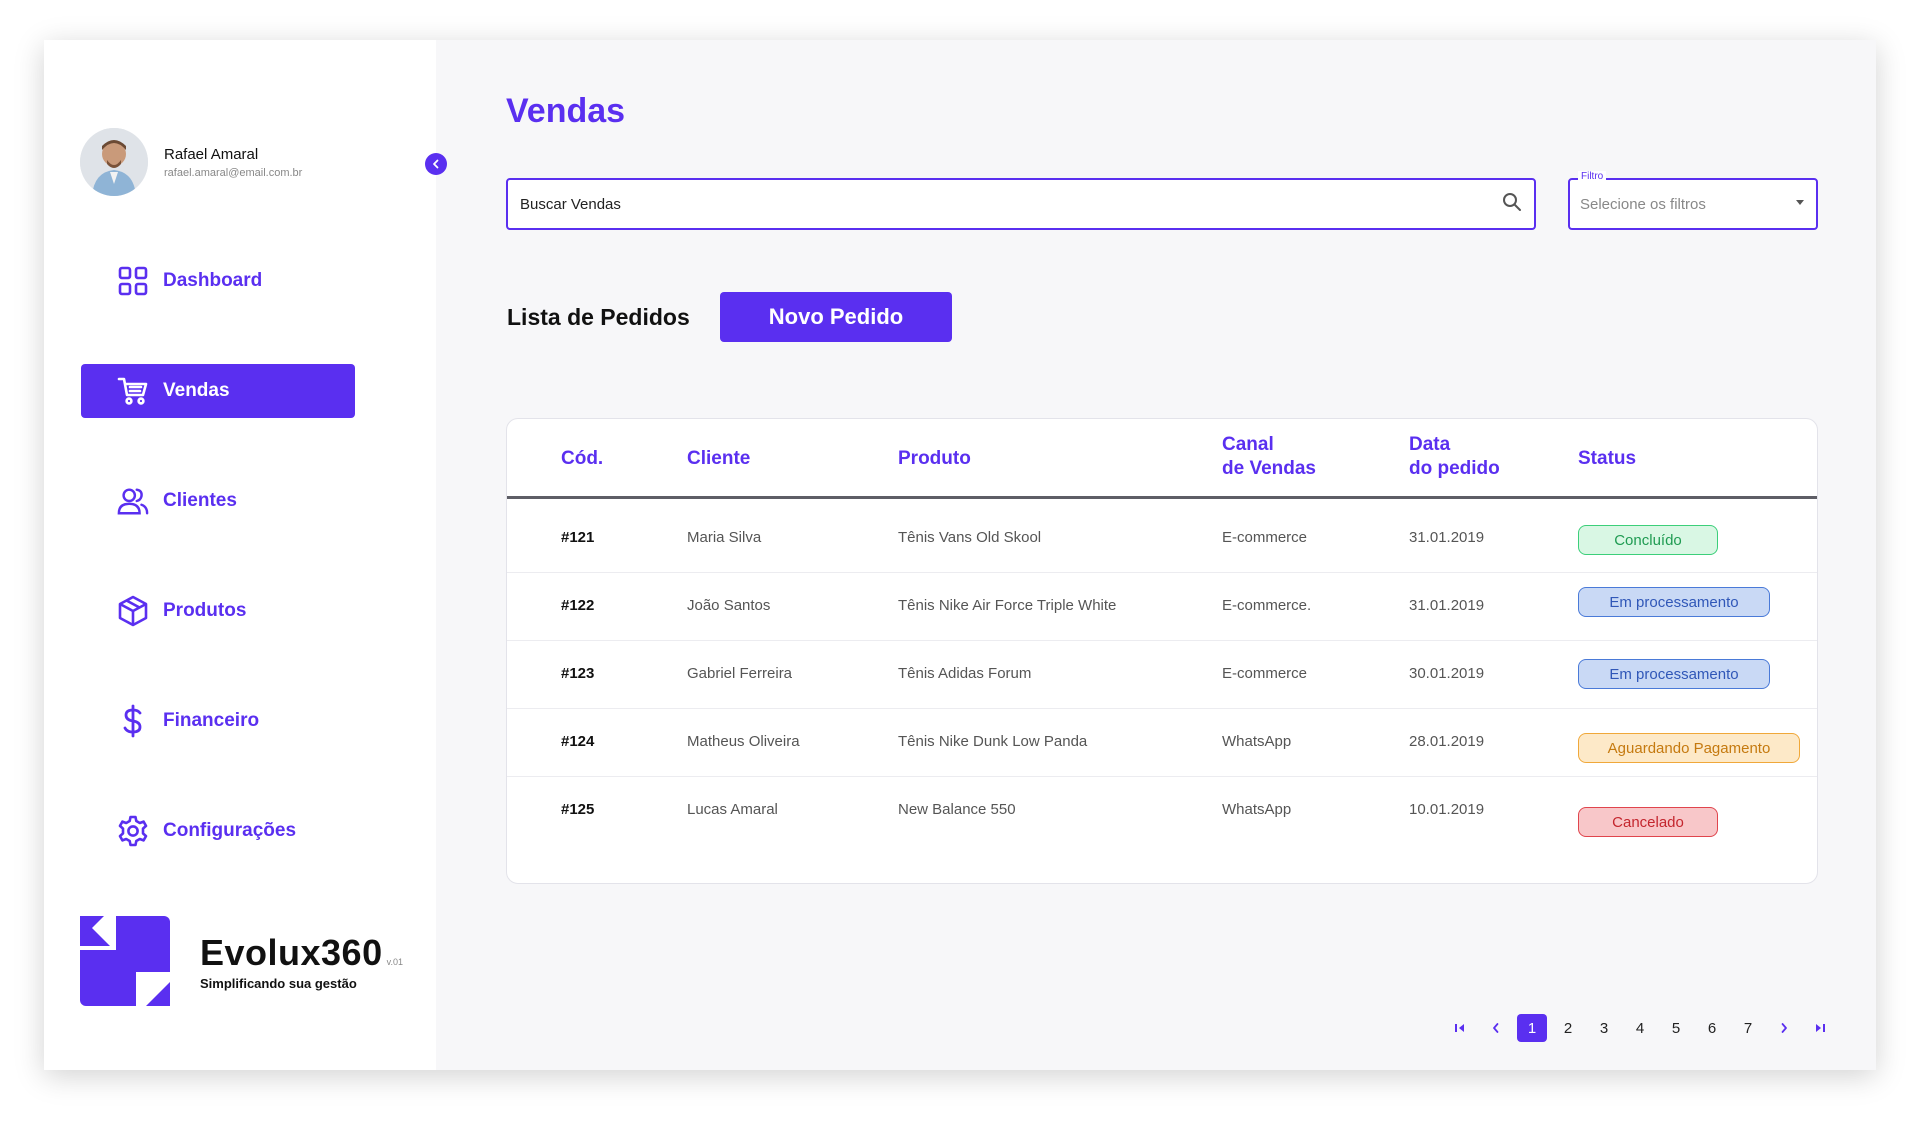  I want to click on column-header-date-line1: Data, so click(1430, 444).